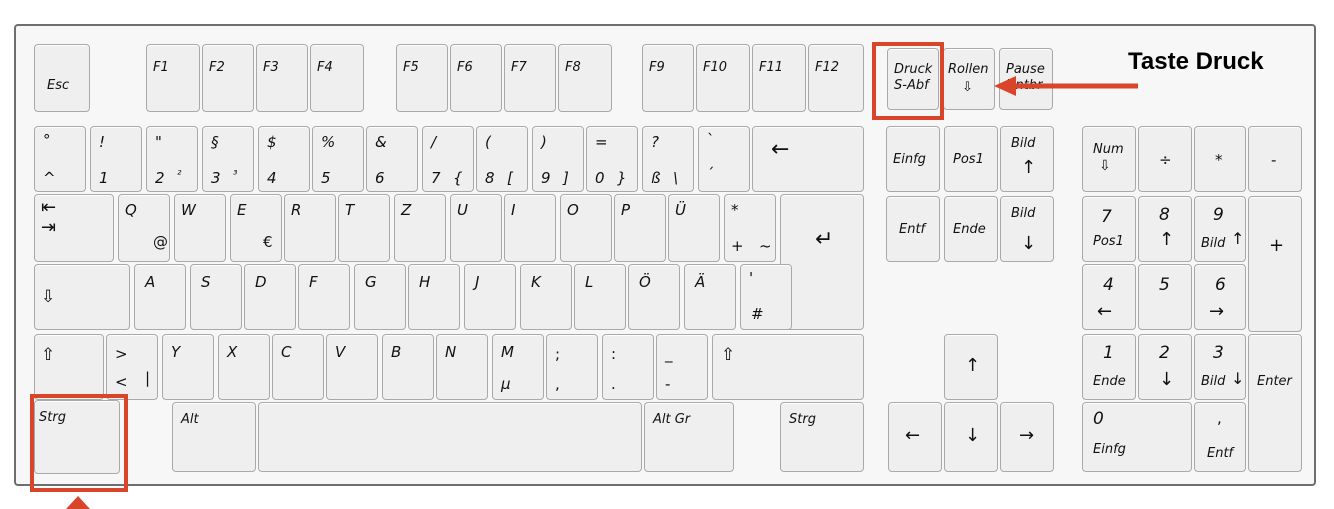 This screenshot has height=509, width=1334. What do you see at coordinates (1196, 61) in the screenshot?
I see `callout-title: Taste Druck` at bounding box center [1196, 61].